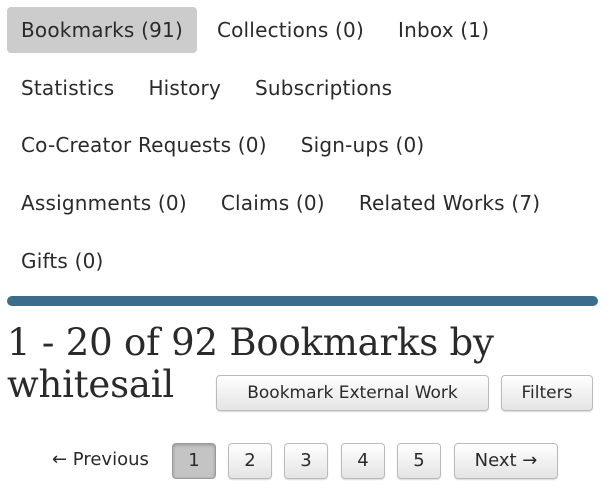 The image size is (613, 493). I want to click on nav-item-co-creator-requests: Co-Creator Requests (0), so click(144, 145).